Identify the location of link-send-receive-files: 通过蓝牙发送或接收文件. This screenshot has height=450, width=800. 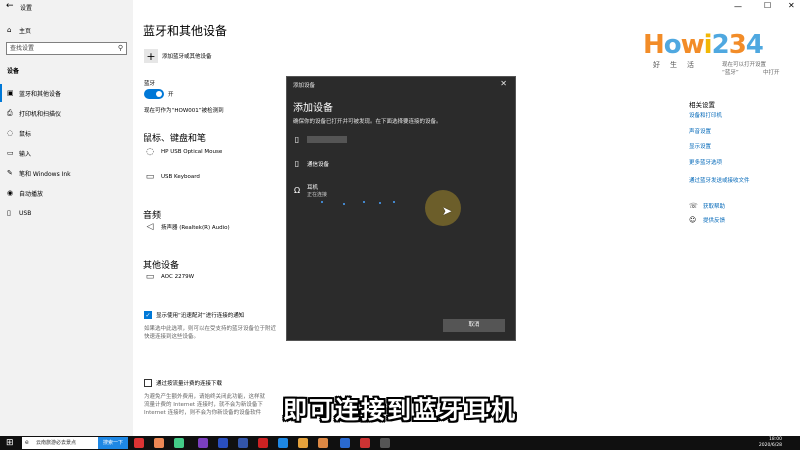
(719, 180).